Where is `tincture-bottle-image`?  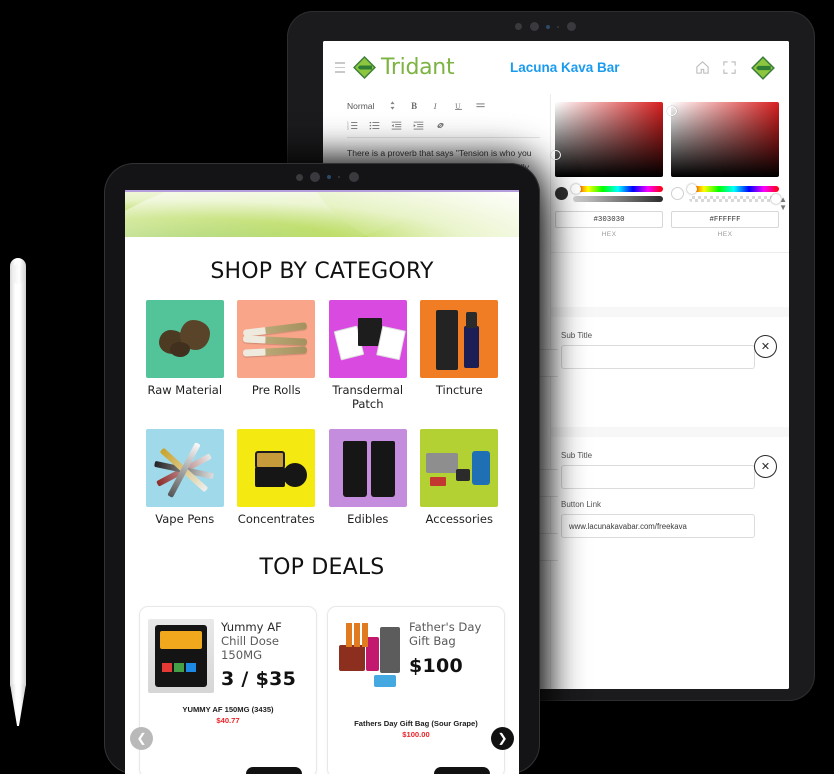 tincture-bottle-image is located at coordinates (472, 347).